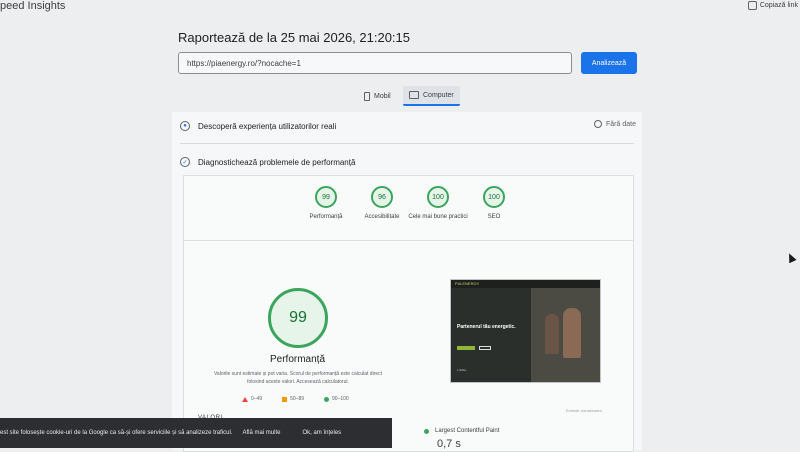 Image resolution: width=800 pixels, height=452 pixels. I want to click on no-data-badge: Fără date, so click(615, 124).